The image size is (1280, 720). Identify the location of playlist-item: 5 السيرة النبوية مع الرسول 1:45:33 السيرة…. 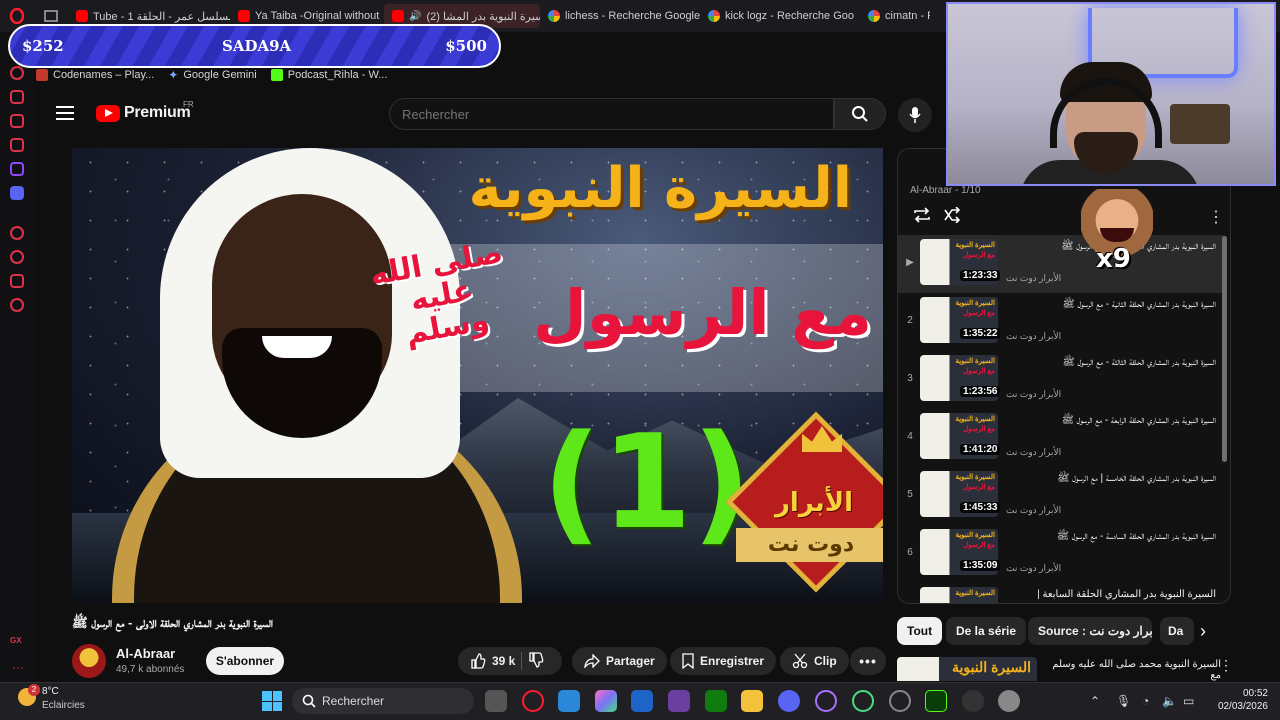
(1061, 496).